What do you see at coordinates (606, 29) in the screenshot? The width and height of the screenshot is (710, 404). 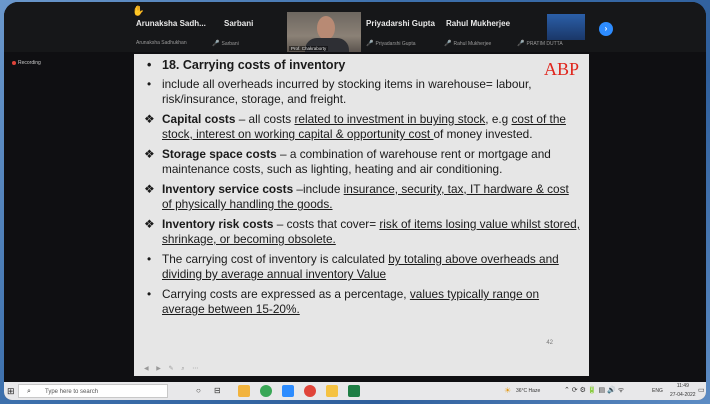 I see `next-participants-button: ›` at bounding box center [606, 29].